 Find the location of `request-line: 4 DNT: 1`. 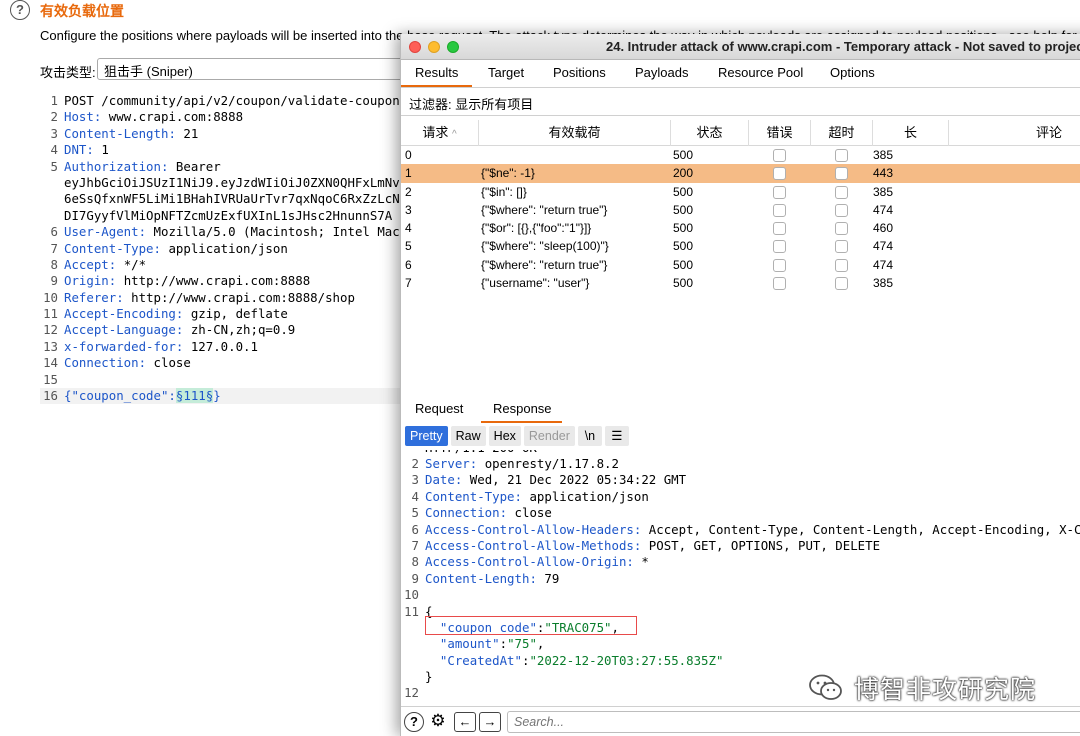

request-line: 4 DNT: 1 is located at coordinates (225, 150).